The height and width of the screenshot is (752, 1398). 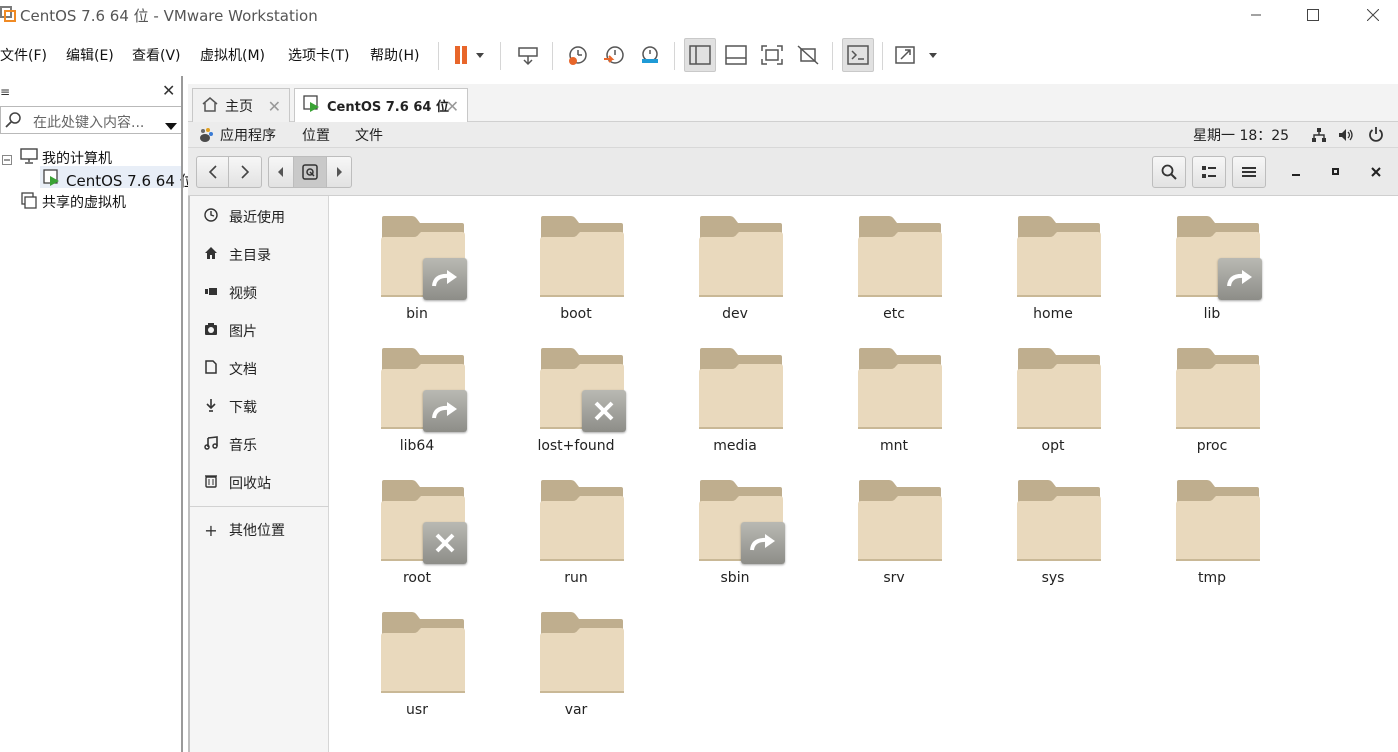 I want to click on menu-file: 文件(F), so click(x=23, y=55).